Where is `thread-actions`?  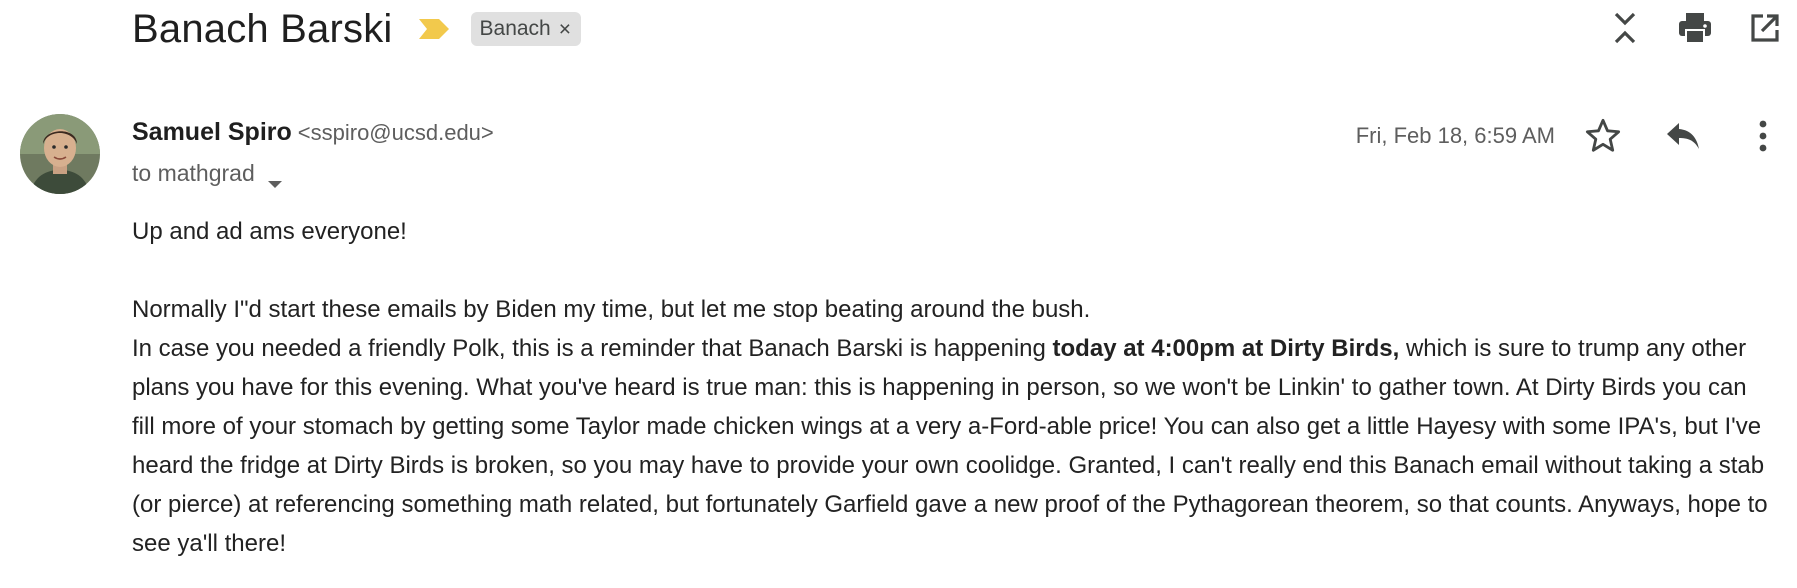 thread-actions is located at coordinates (1680, 28).